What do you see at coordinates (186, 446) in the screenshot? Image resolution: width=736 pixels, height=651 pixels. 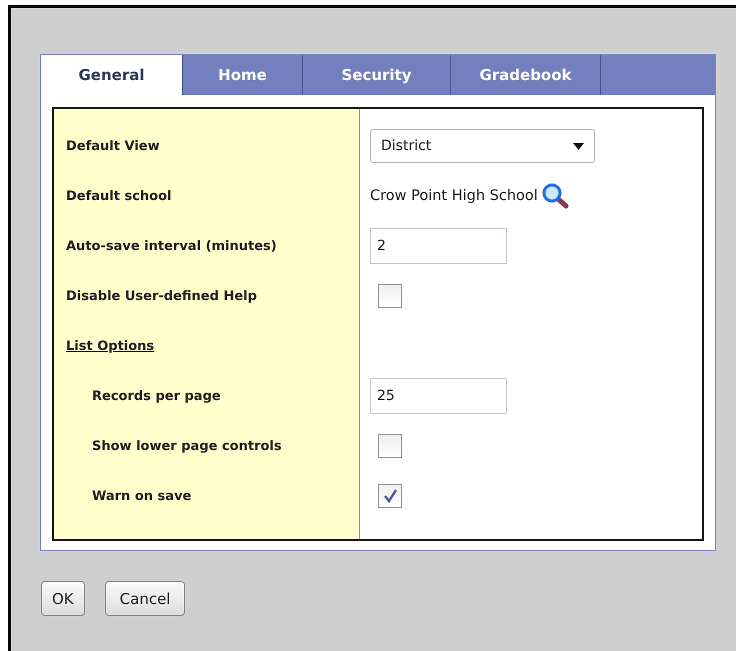 I see `field-label: Show lower page controls` at bounding box center [186, 446].